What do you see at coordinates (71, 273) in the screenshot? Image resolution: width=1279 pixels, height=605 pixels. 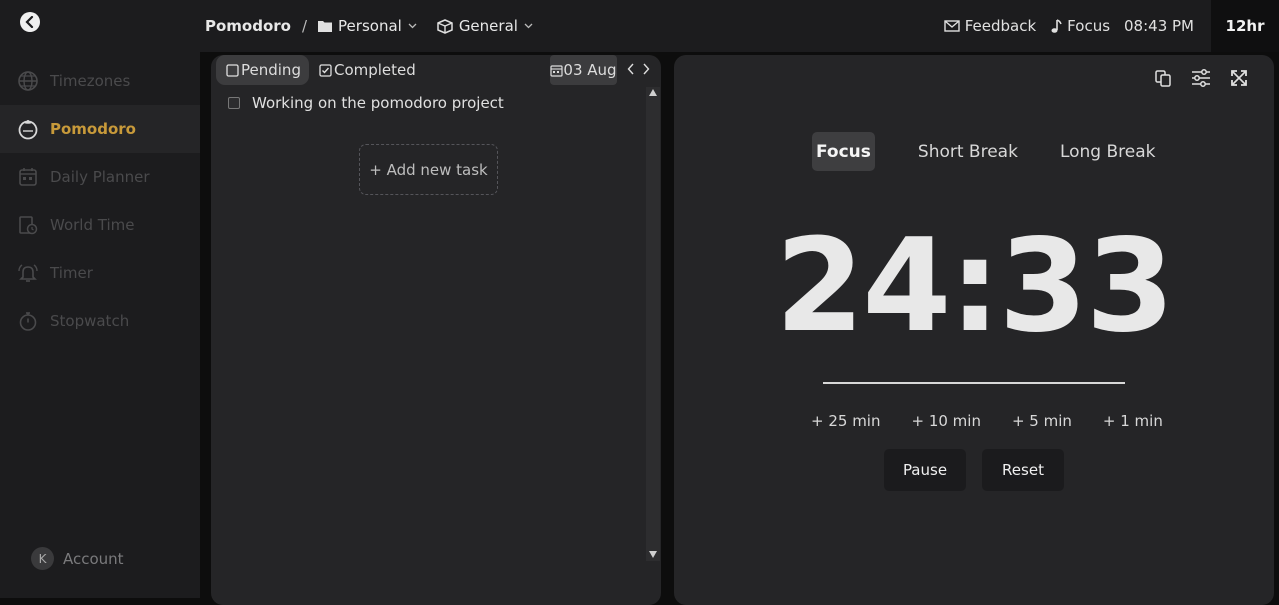 I see `sidebar-item-label: Timer` at bounding box center [71, 273].